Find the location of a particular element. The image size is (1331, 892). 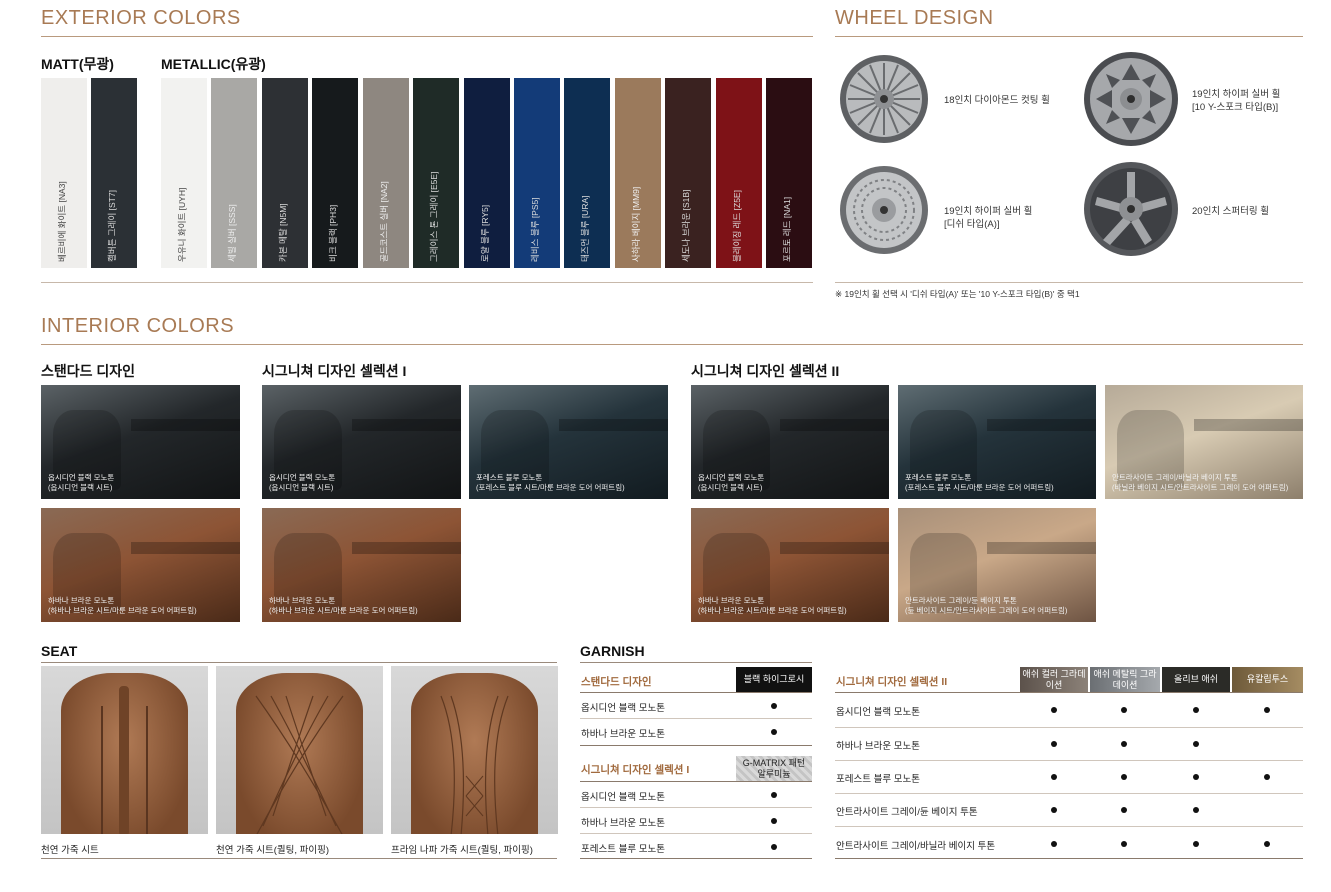

seat-label: 천연 가죽 시트(퀼팅, 파이핑) is located at coordinates (273, 850).